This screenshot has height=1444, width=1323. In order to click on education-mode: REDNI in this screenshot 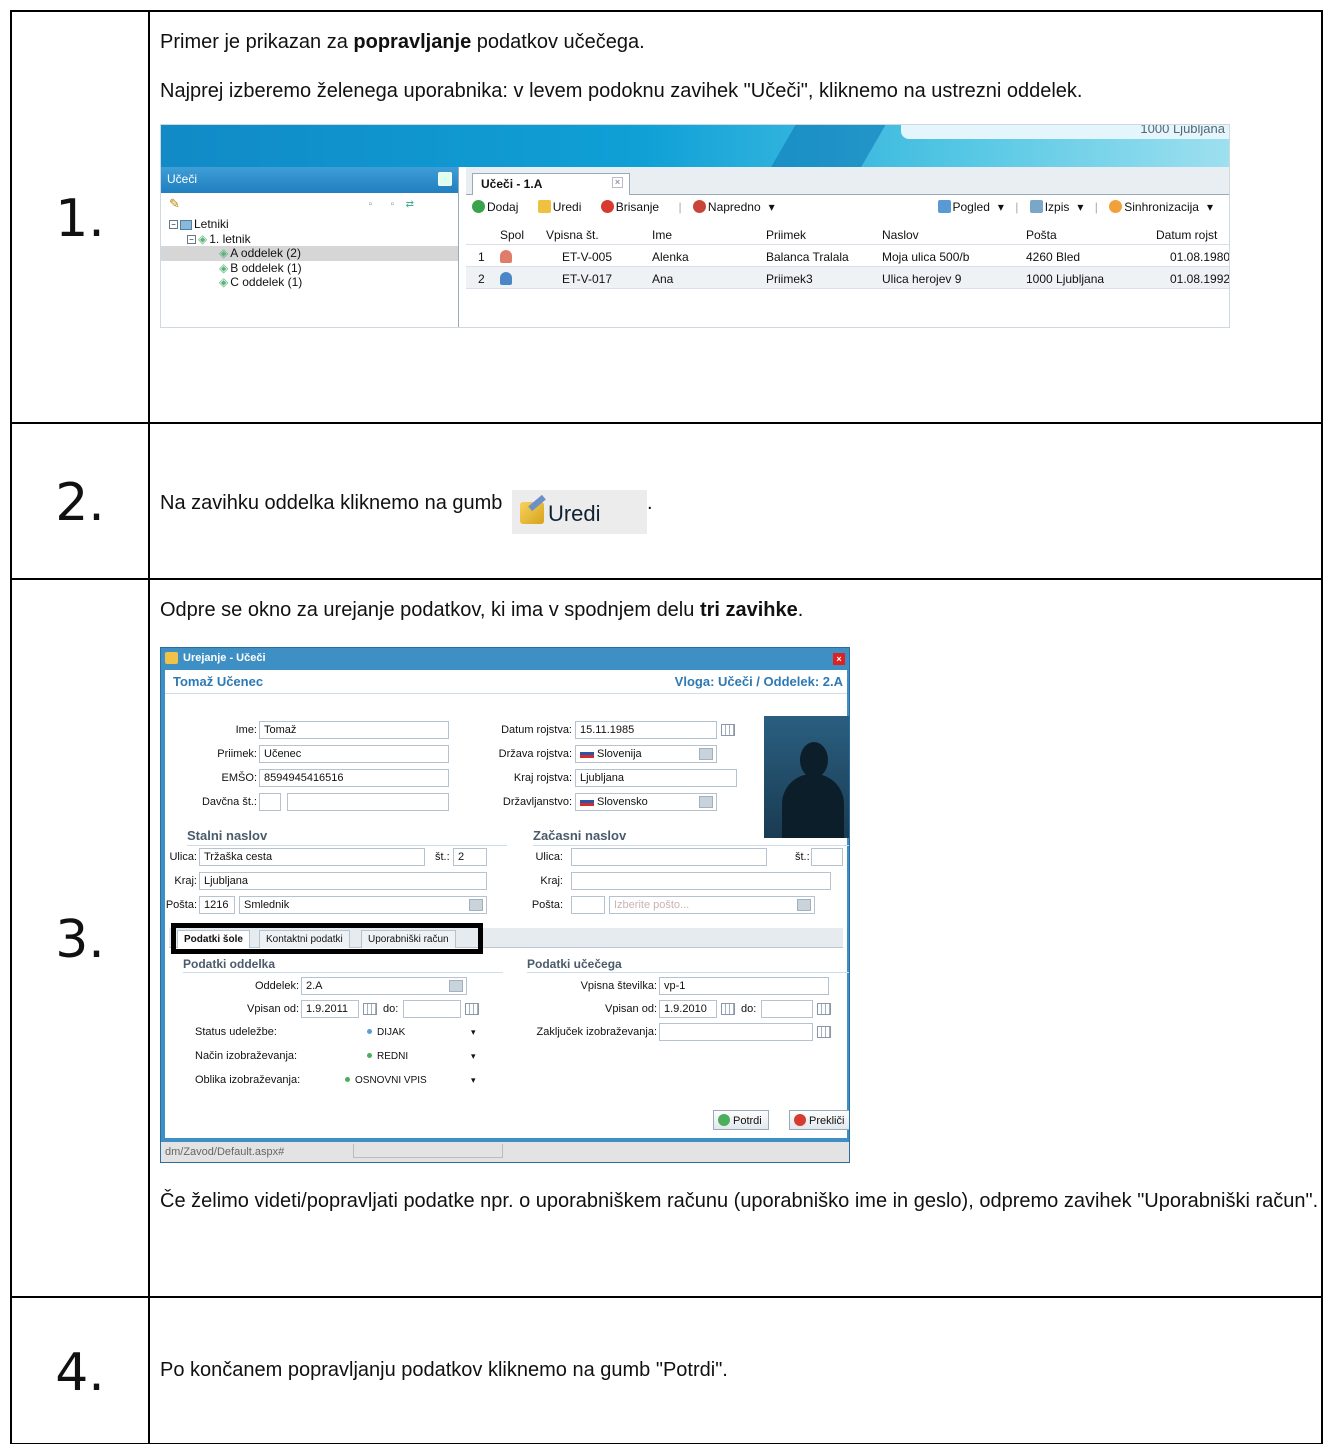, I will do `click(387, 1057)`.